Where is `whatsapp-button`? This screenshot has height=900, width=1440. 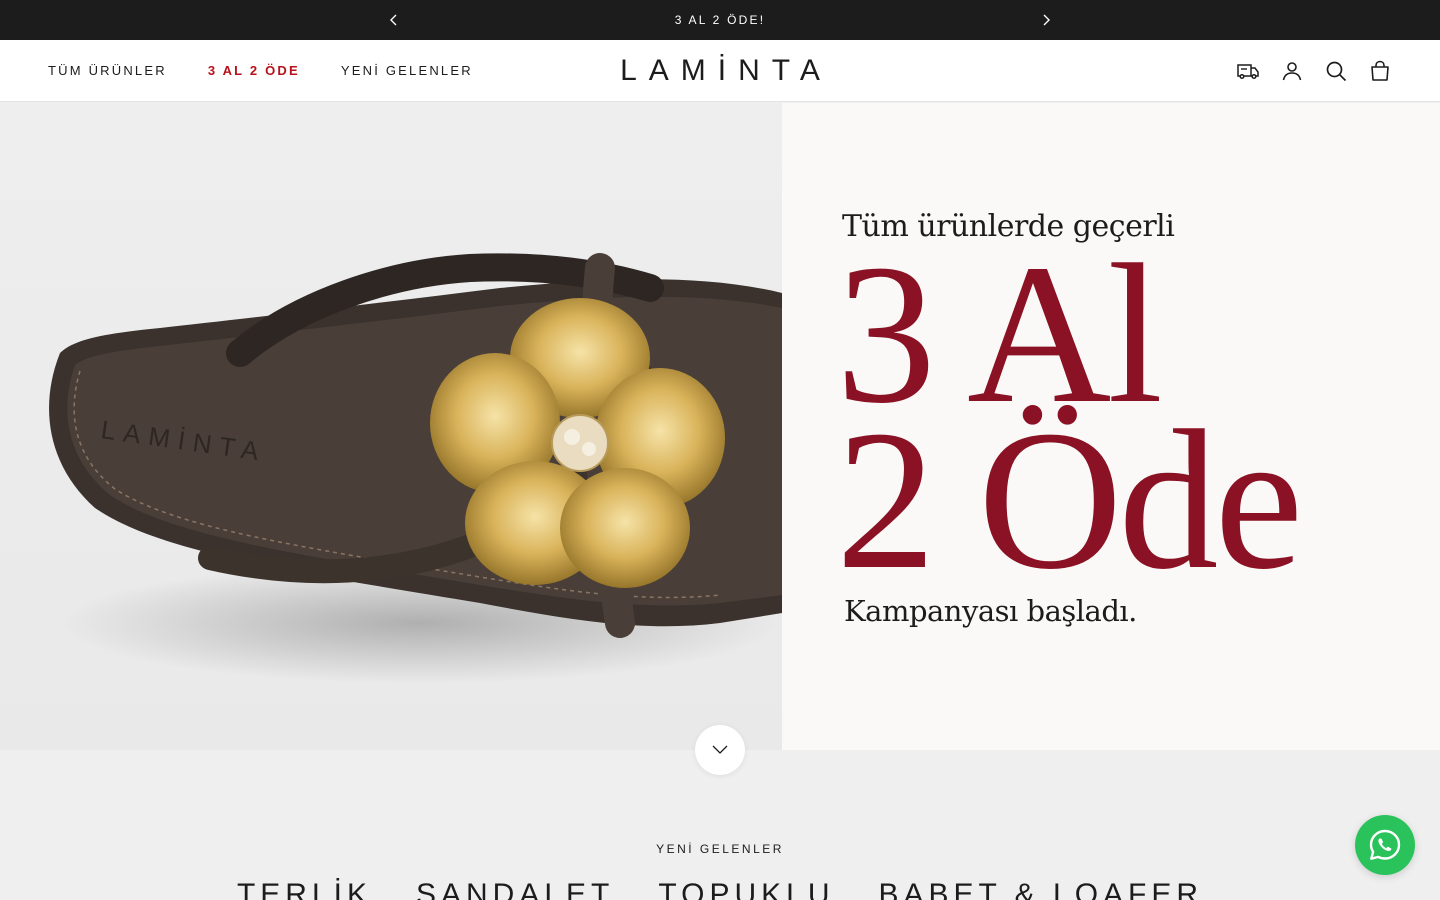
whatsapp-button is located at coordinates (1385, 845).